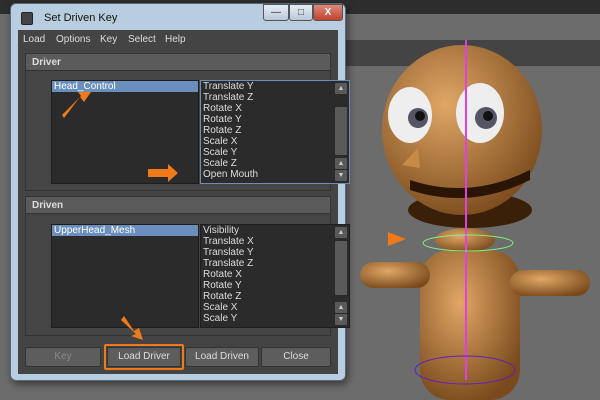 Image resolution: width=600 pixels, height=400 pixels. Describe the element at coordinates (178, 62) in the screenshot. I see `driver-section-header: Driver` at that location.